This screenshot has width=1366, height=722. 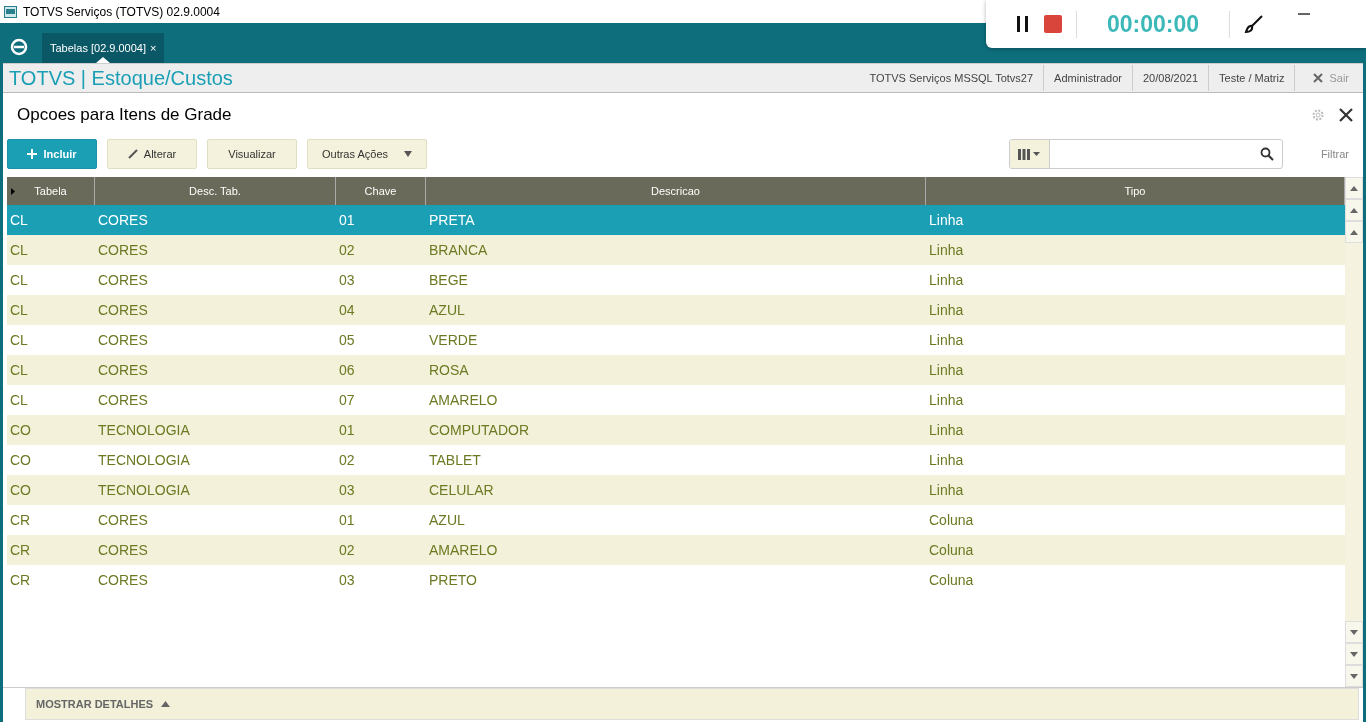 What do you see at coordinates (347, 370) in the screenshot?
I see `table-cell-text: 06` at bounding box center [347, 370].